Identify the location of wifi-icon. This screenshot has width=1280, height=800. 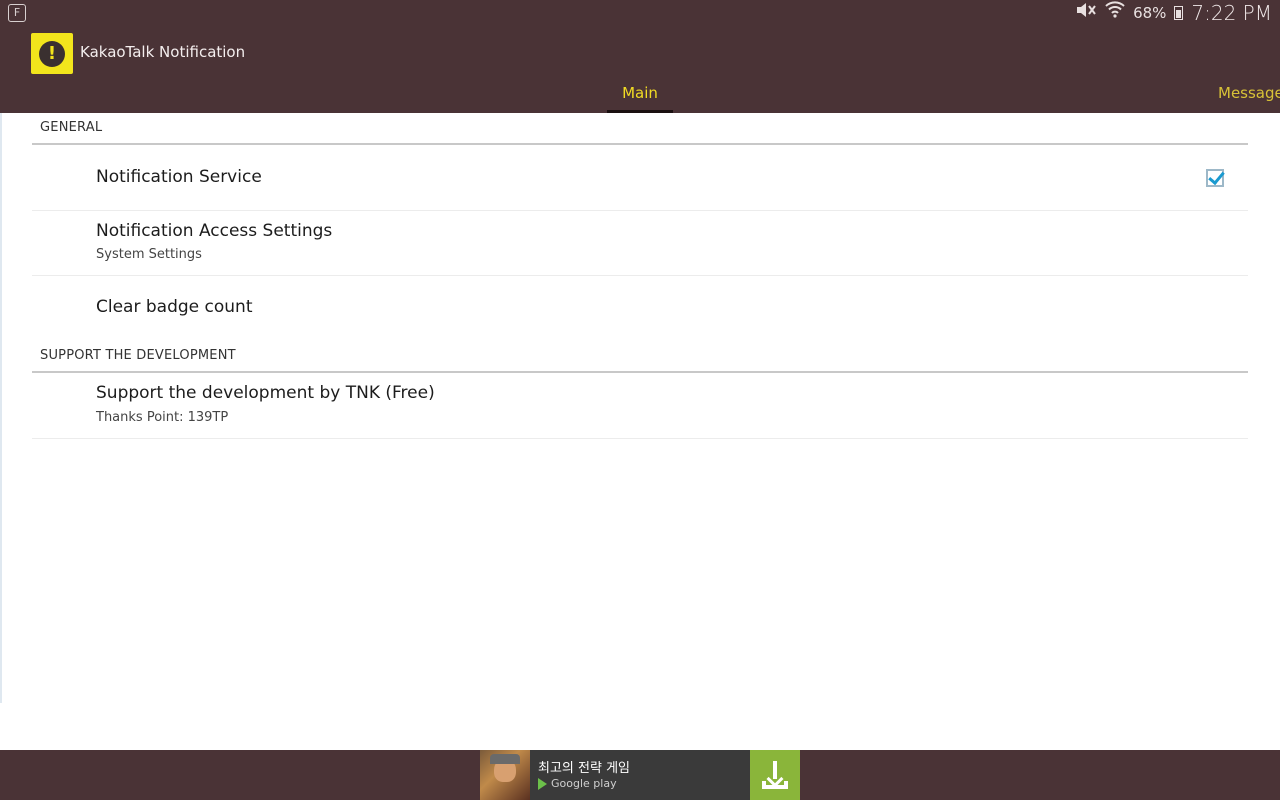
(1115, 13).